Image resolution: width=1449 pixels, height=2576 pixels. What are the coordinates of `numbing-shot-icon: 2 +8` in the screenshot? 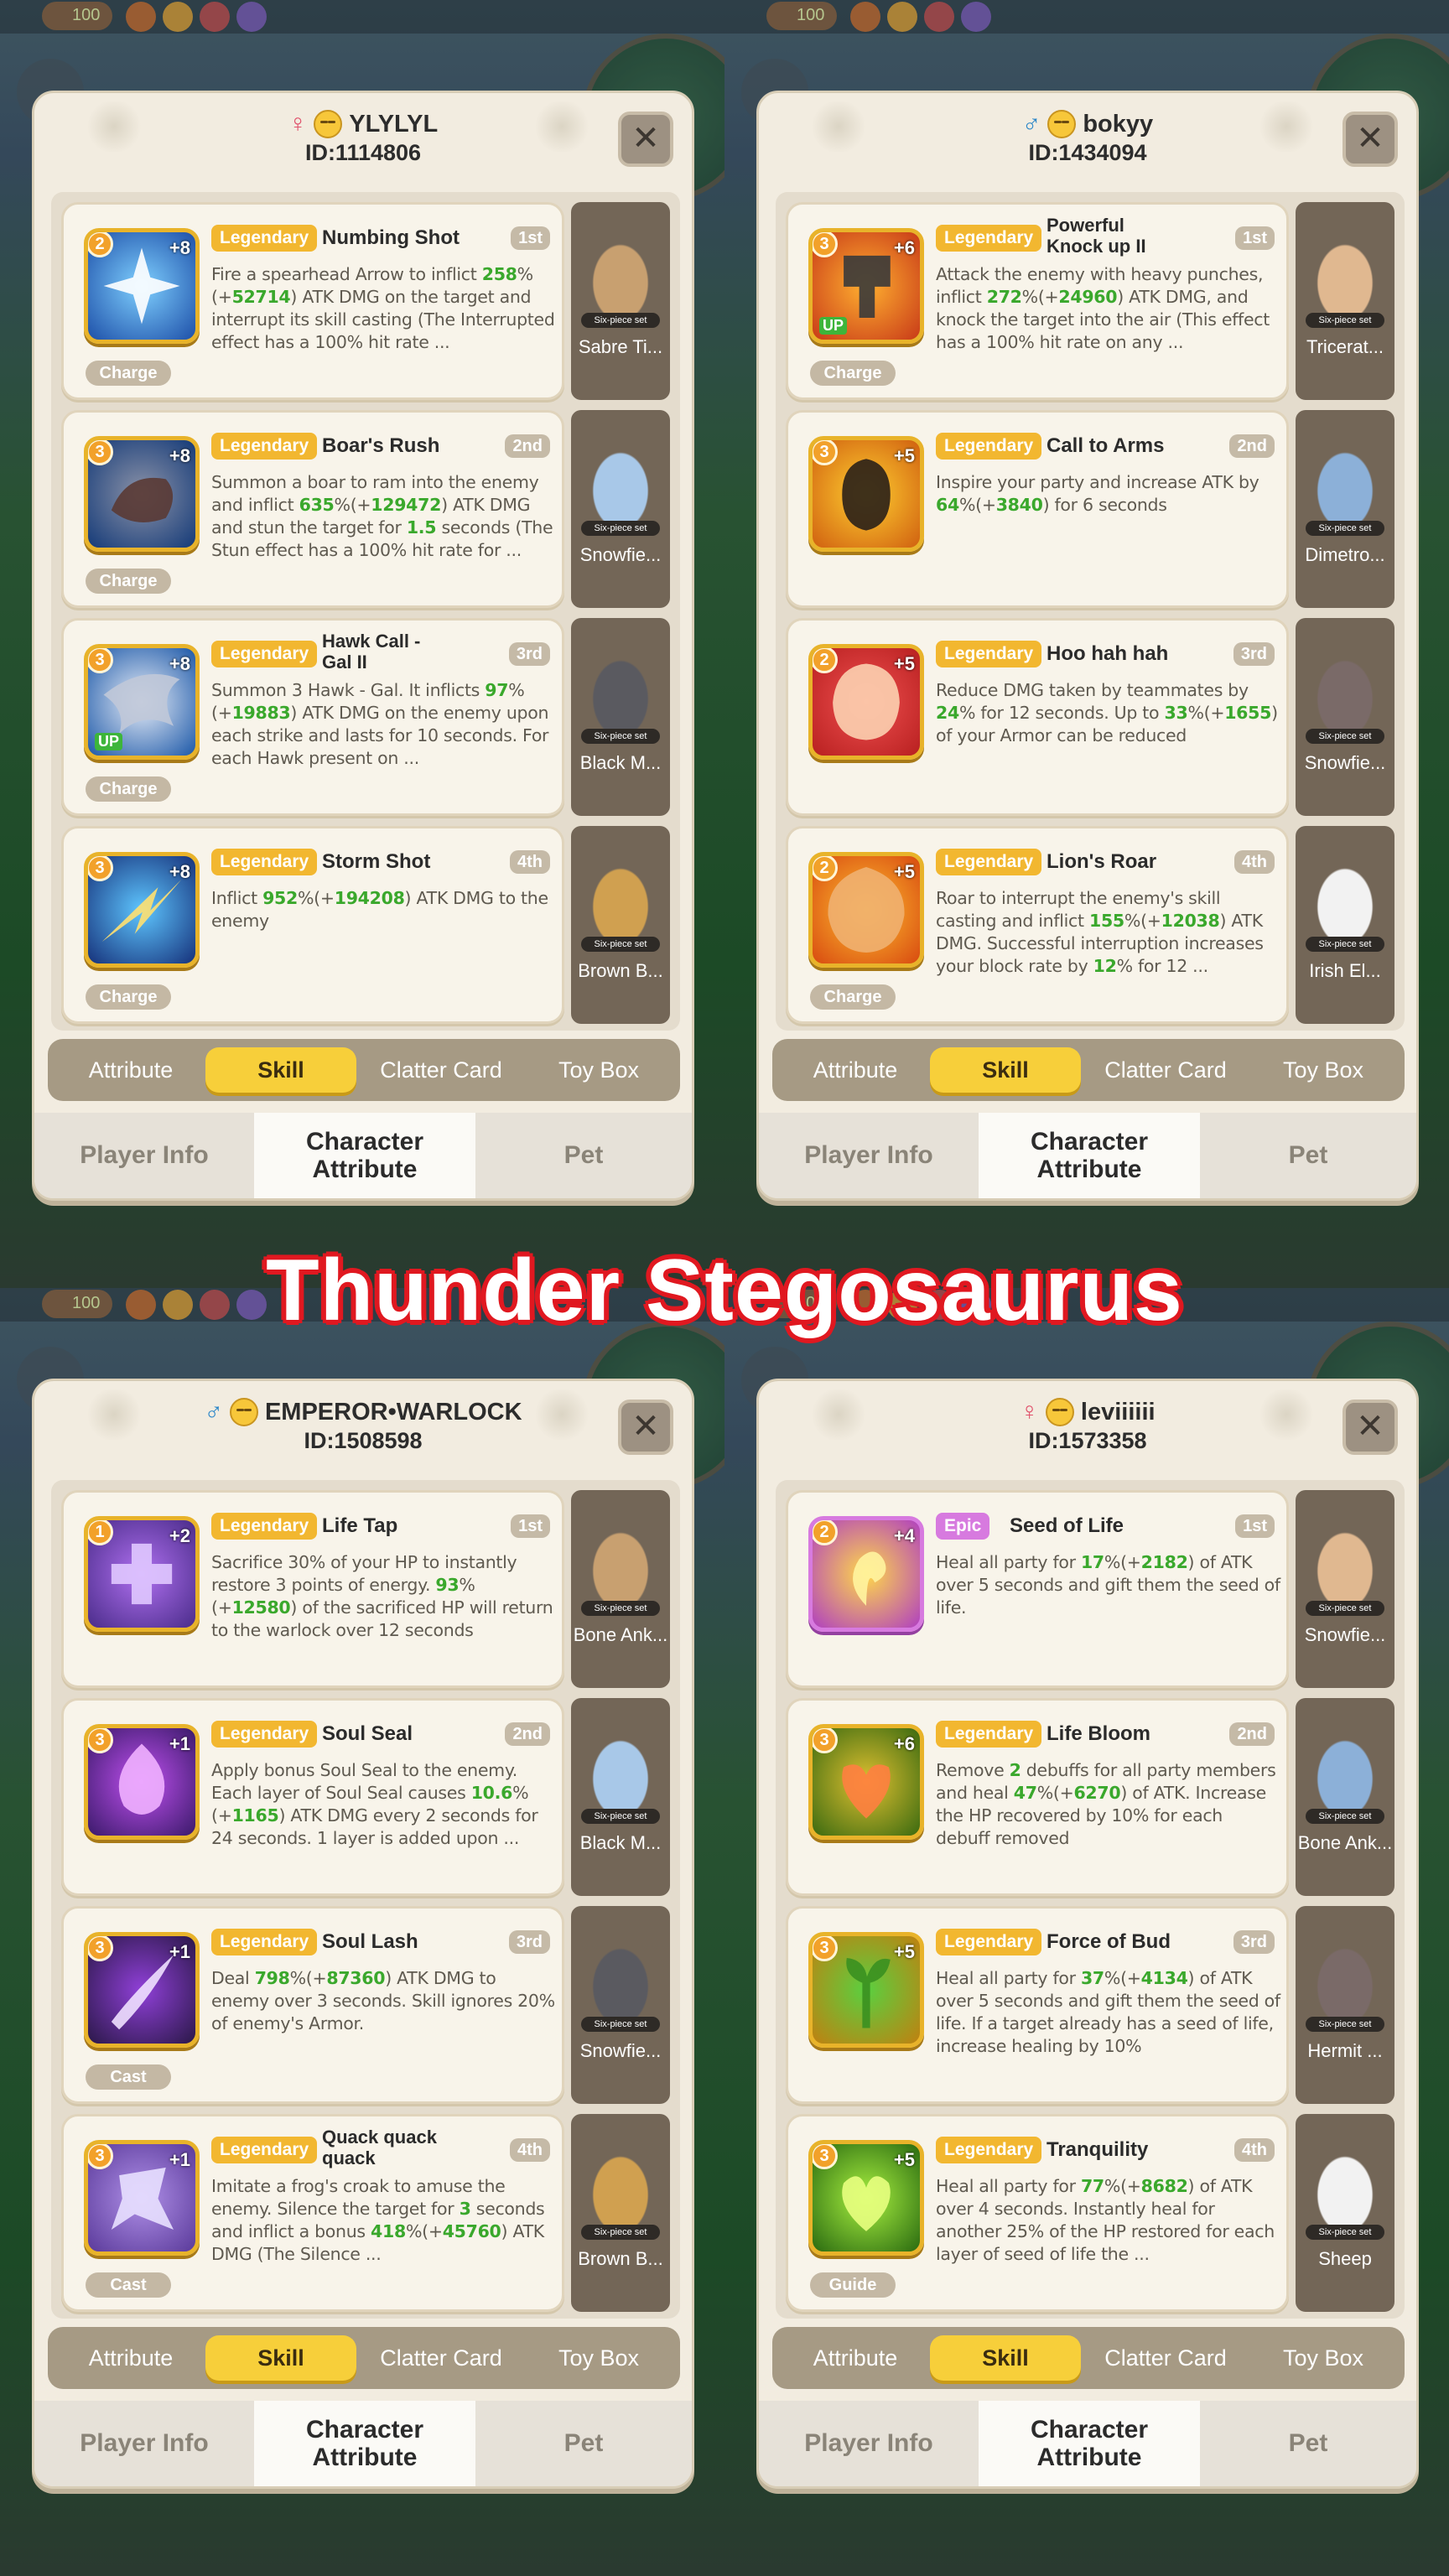 It's located at (142, 286).